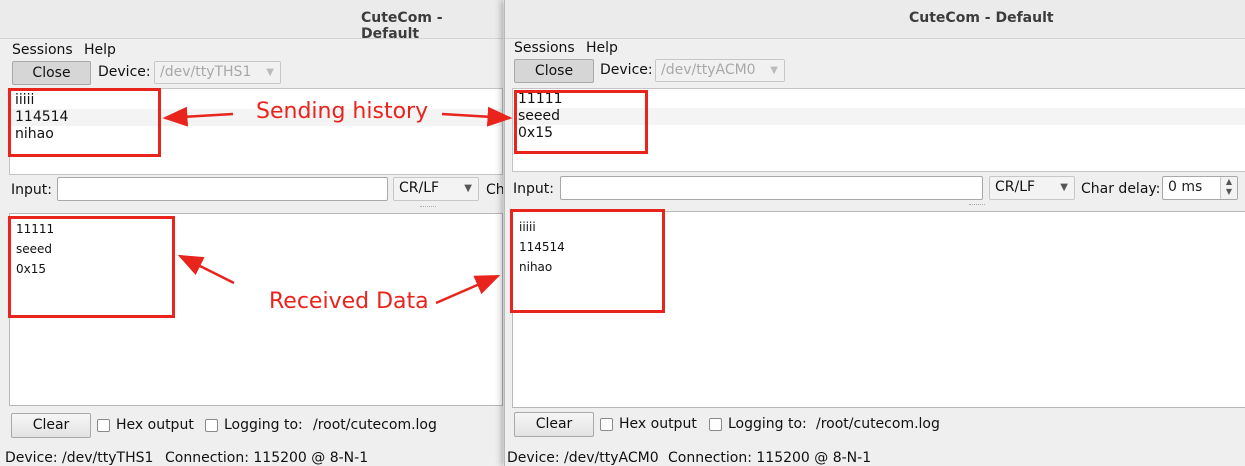 The height and width of the screenshot is (466, 1245). I want to click on arrow-to-right-received, so click(468, 289).